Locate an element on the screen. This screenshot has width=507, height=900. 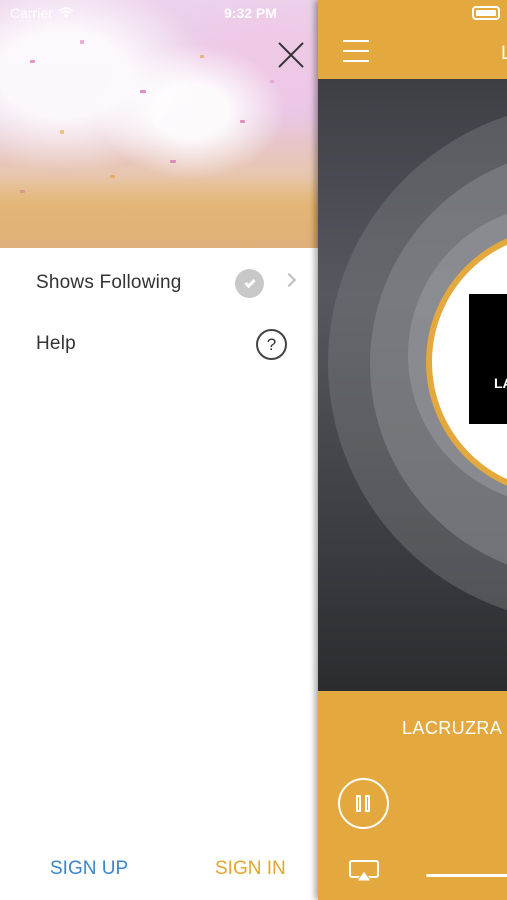
player-title: L is located at coordinates (504, 53).